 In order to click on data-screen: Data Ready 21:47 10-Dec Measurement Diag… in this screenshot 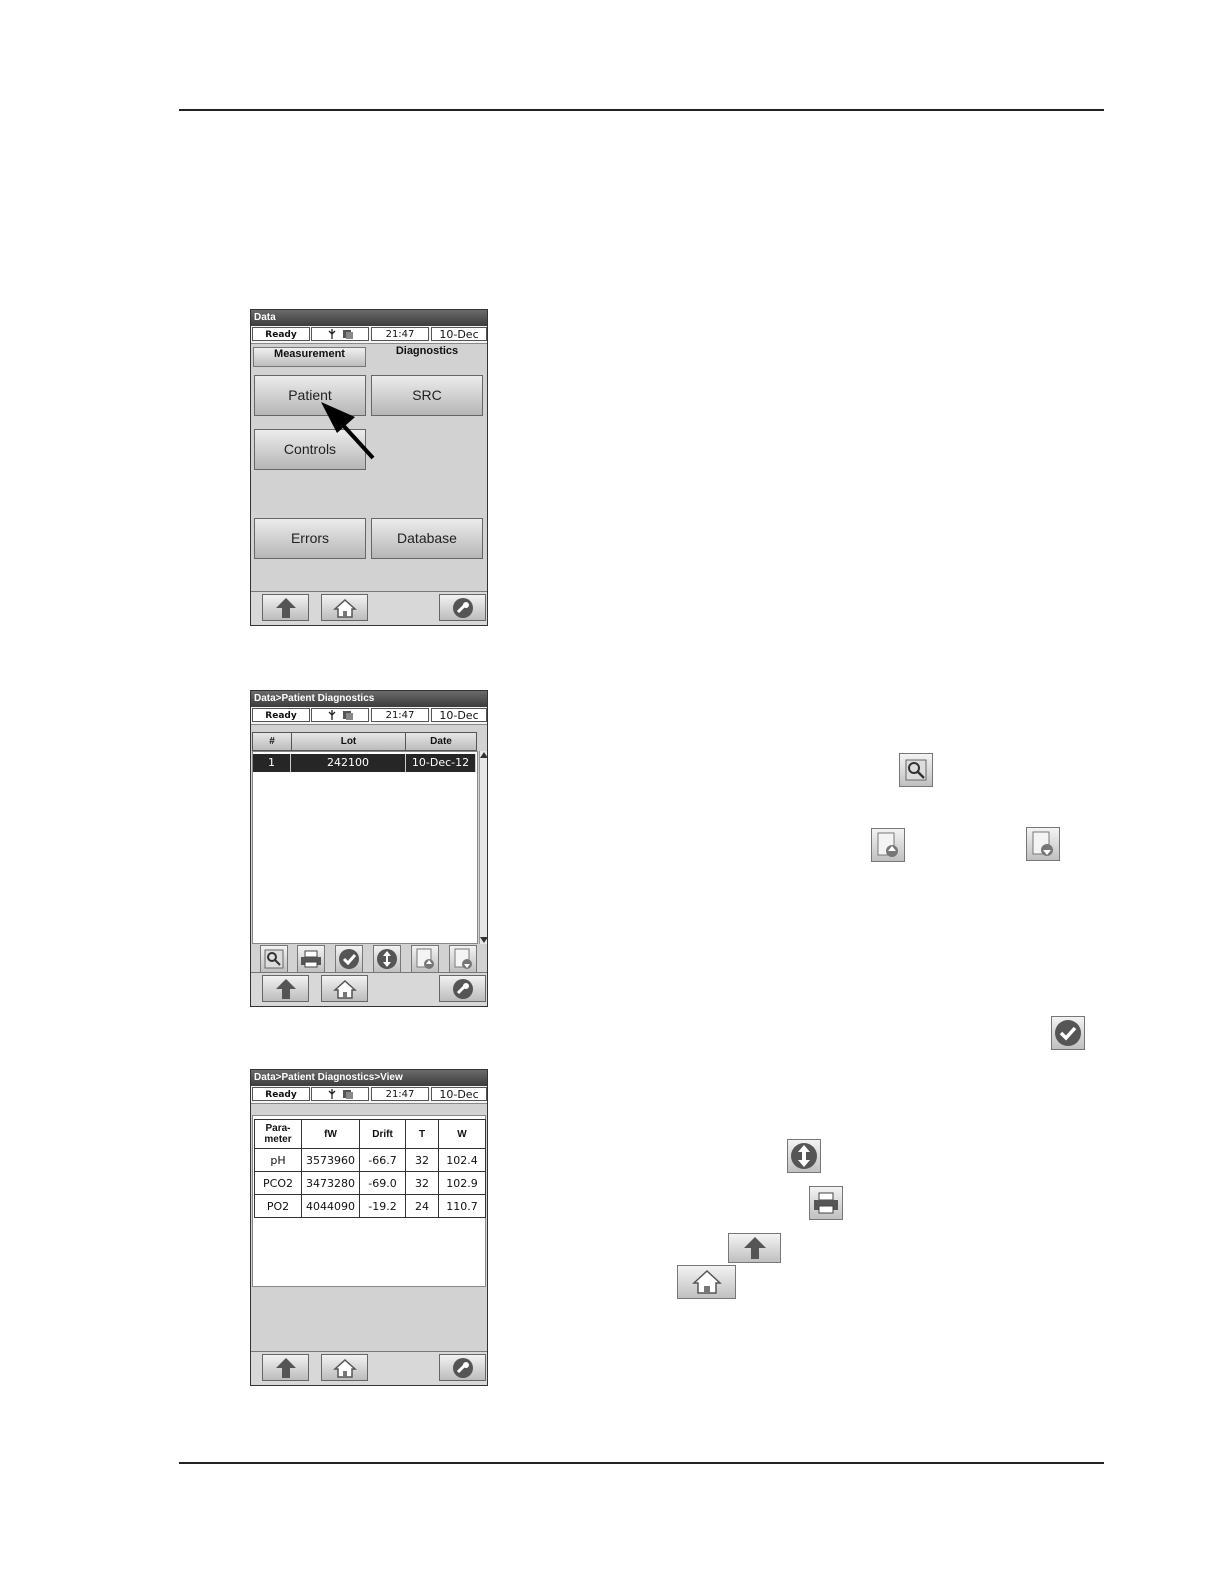, I will do `click(369, 467)`.